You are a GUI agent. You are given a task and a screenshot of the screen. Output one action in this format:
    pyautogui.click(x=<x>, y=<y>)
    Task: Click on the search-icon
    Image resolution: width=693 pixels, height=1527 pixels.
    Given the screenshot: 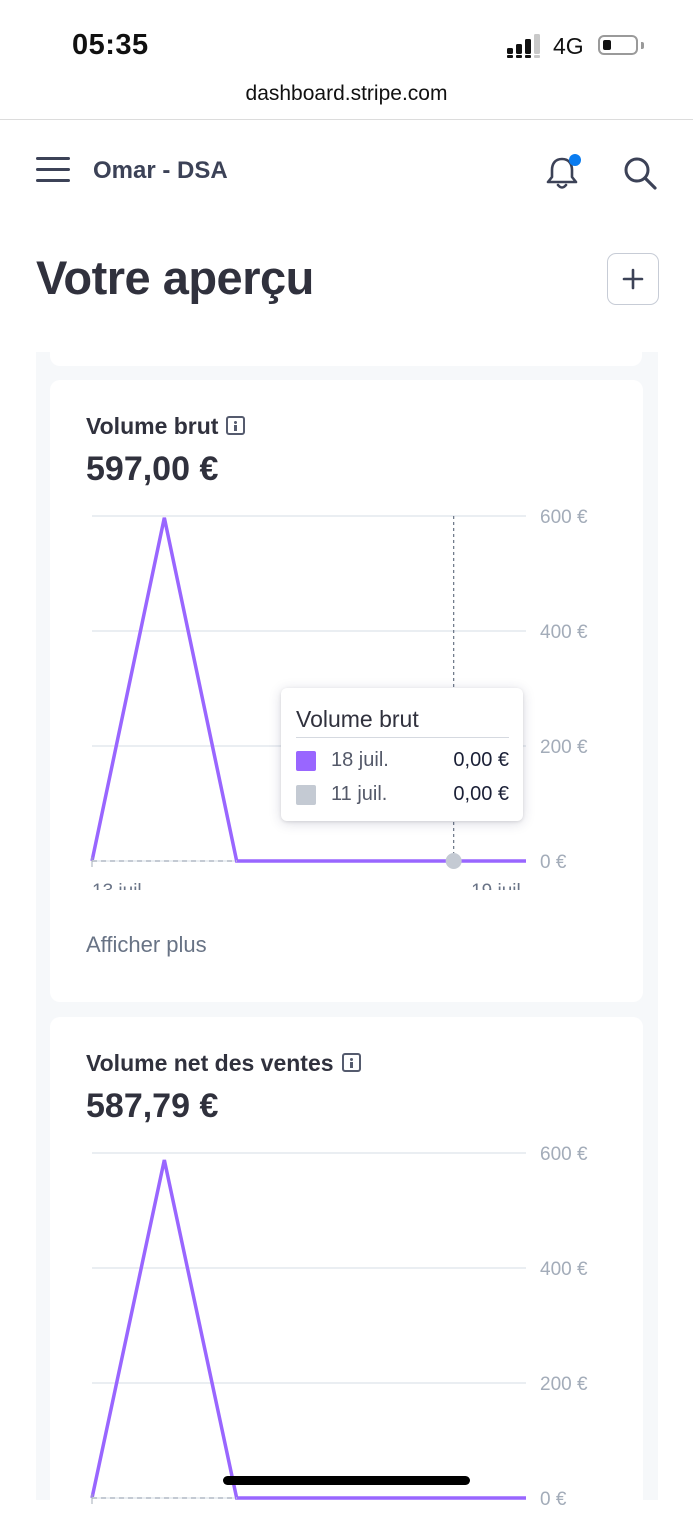 What is the action you would take?
    pyautogui.click(x=640, y=173)
    